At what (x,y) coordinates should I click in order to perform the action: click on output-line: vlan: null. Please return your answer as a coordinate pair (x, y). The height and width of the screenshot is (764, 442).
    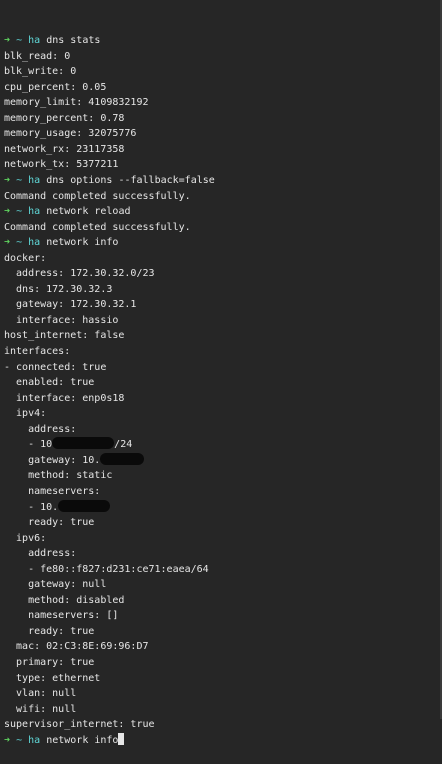
    Looking at the image, I should click on (40, 694).